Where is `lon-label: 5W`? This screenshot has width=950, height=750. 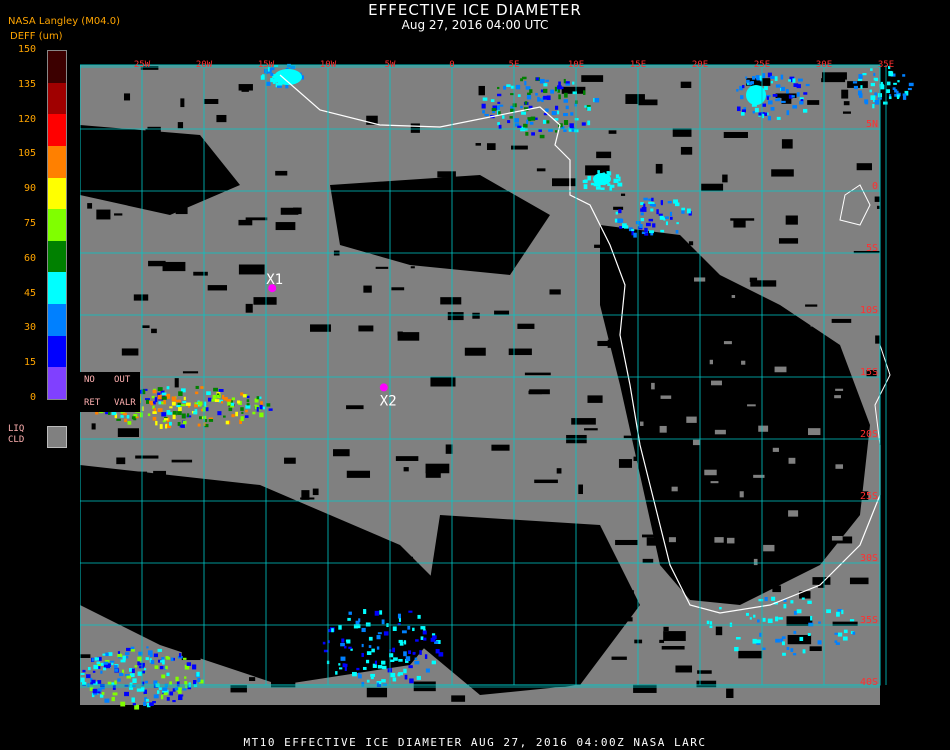
lon-label: 5W is located at coordinates (390, 65).